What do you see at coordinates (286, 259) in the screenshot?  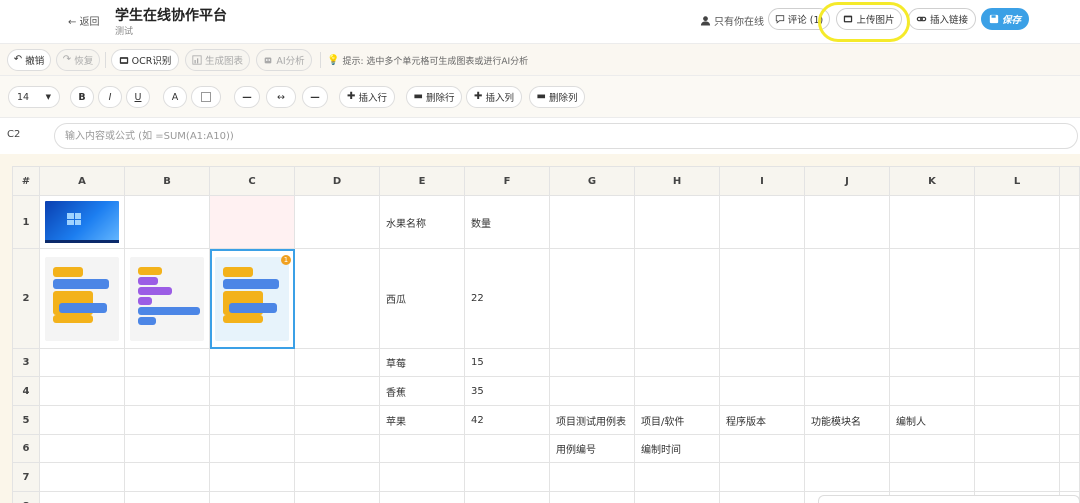 I see `comment-count-badge: 1` at bounding box center [286, 259].